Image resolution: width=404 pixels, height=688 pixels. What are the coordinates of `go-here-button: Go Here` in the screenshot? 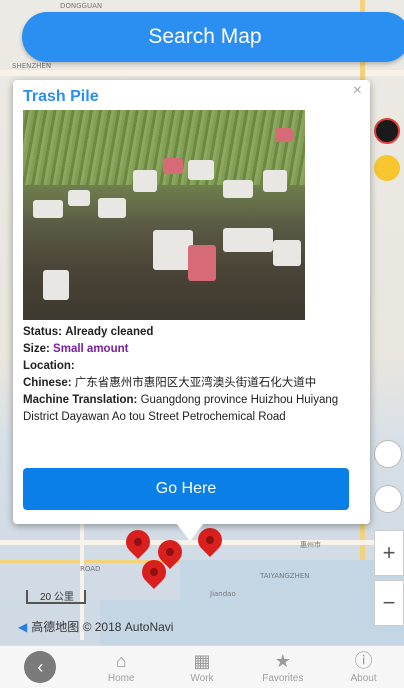 It's located at (186, 489).